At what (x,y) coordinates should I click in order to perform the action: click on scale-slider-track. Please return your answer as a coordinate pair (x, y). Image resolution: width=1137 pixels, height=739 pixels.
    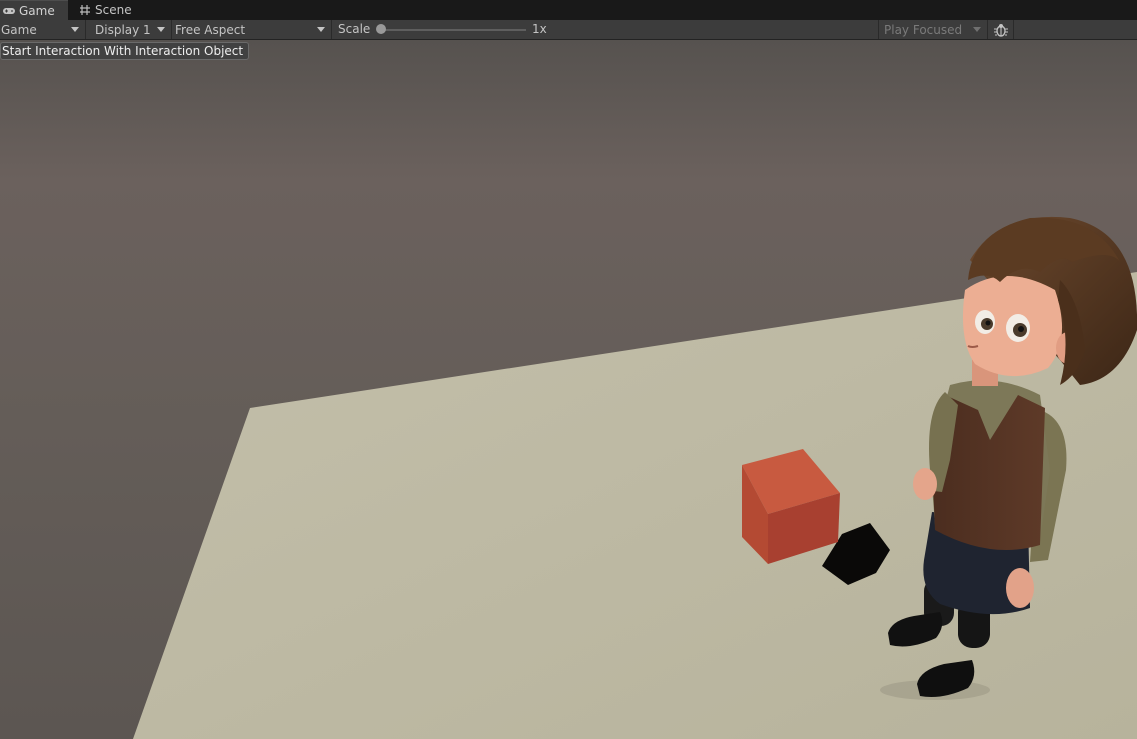
    Looking at the image, I should click on (452, 30).